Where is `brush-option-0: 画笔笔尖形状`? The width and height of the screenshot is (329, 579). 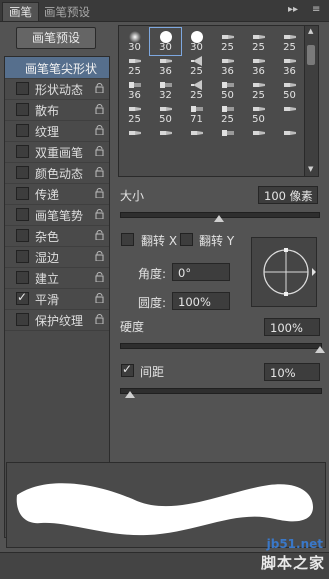 brush-option-0: 画笔笔尖形状 is located at coordinates (57, 68).